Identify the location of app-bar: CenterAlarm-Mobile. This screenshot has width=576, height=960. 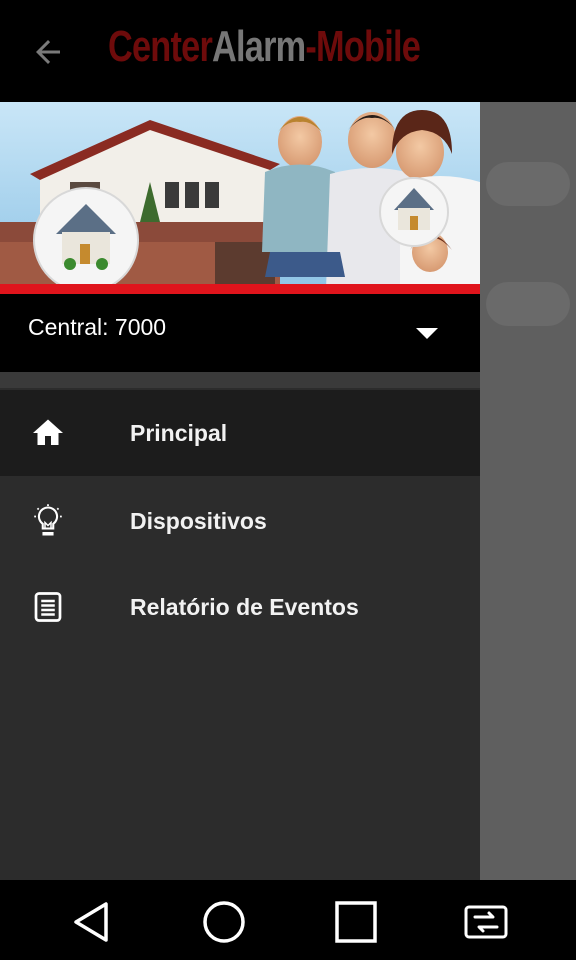
(288, 51).